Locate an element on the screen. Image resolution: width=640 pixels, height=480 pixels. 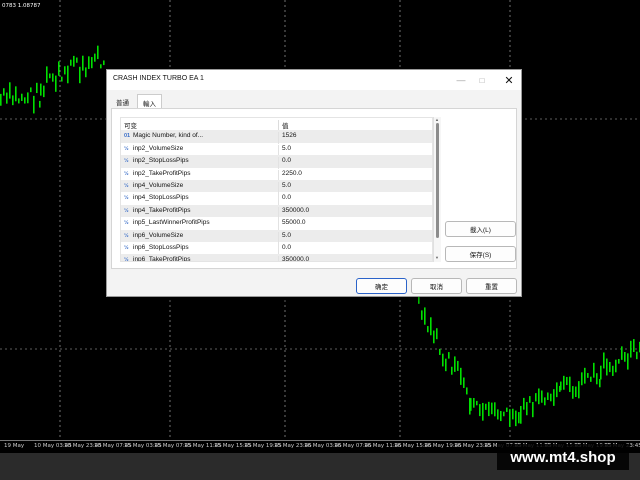
table-row: ½ inp6_TakeProfitPips 350000.0 is located at coordinates (276, 258).